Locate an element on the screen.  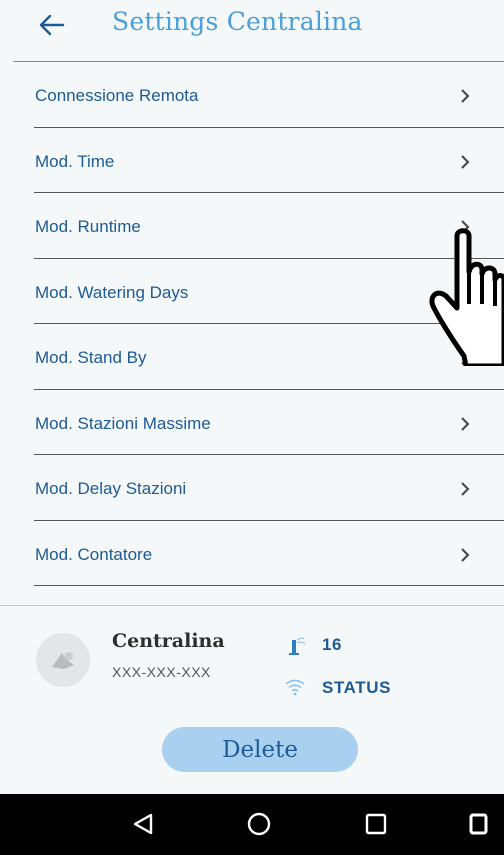
square-recents-icon is located at coordinates (376, 824).